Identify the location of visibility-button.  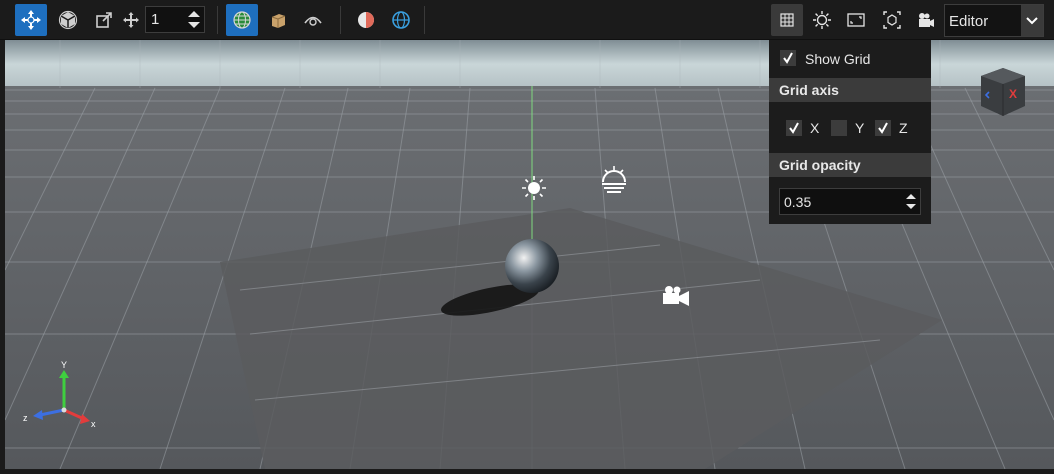
(313, 20).